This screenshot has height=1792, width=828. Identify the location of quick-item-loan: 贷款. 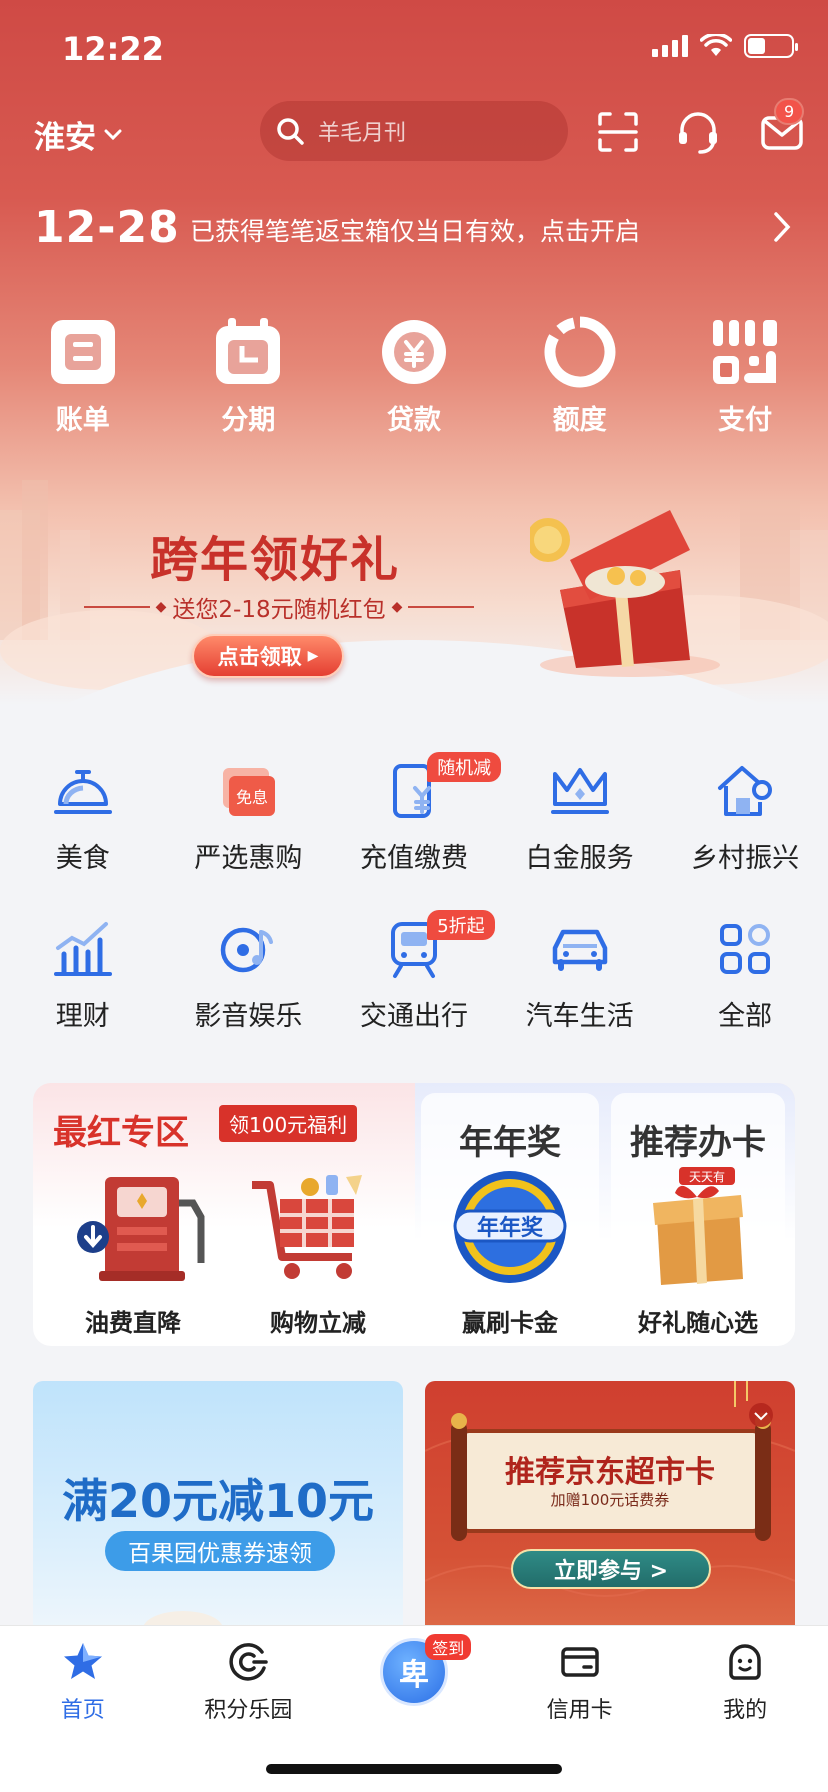
(414, 376).